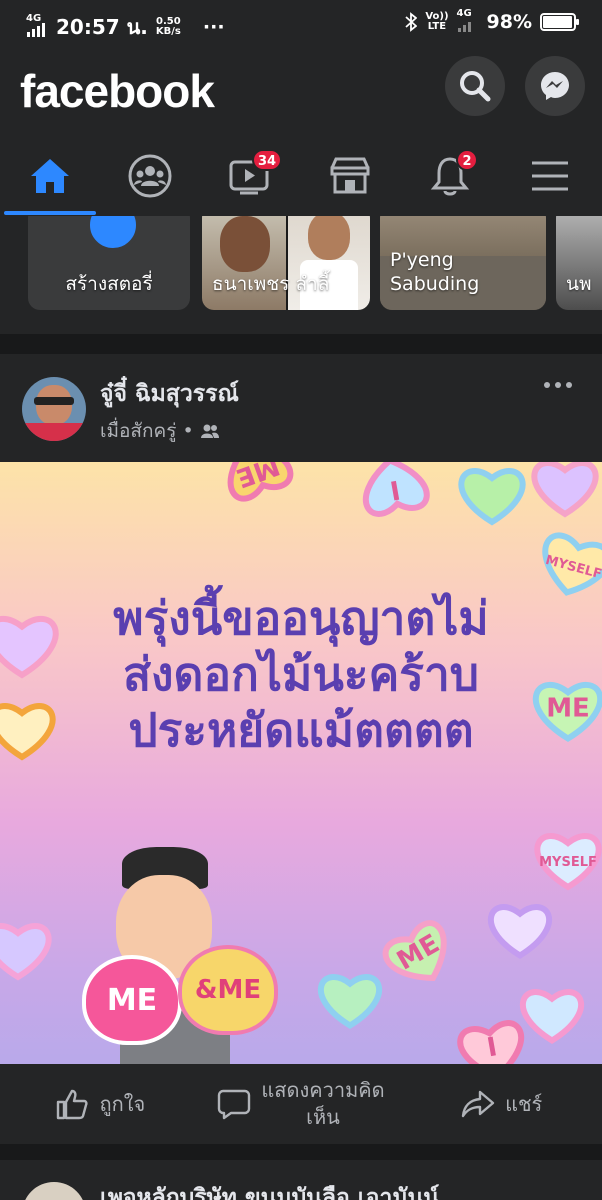  Describe the element at coordinates (468, 20) in the screenshot. I see `signal2-icon: 4G` at that location.